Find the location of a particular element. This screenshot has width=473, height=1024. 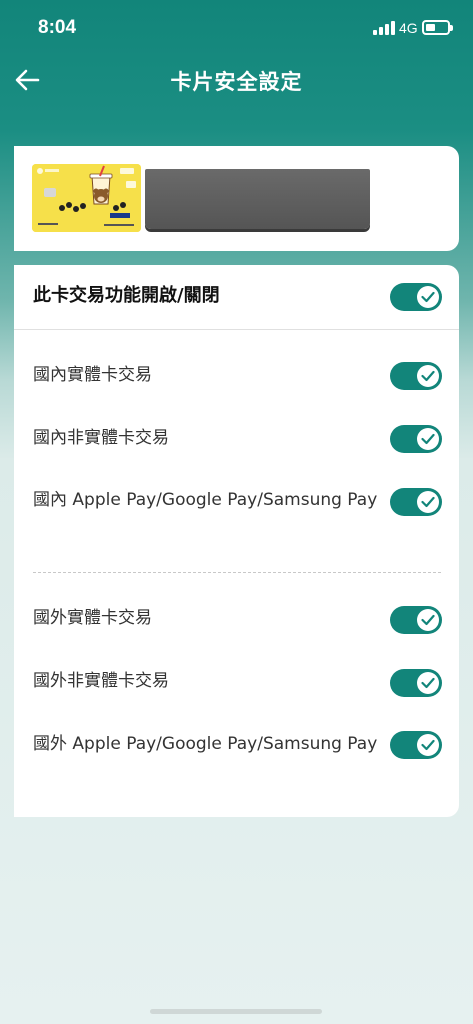

status-bar: 8:04 4G is located at coordinates (236, 28).